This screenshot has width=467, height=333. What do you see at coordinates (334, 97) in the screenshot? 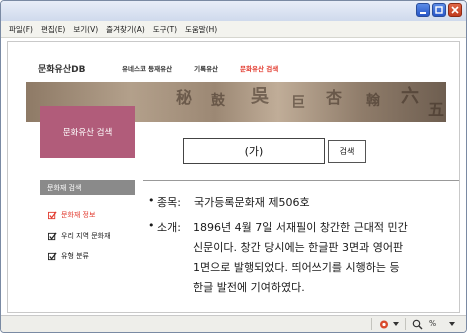
I see `banner-glyph: 杏` at bounding box center [334, 97].